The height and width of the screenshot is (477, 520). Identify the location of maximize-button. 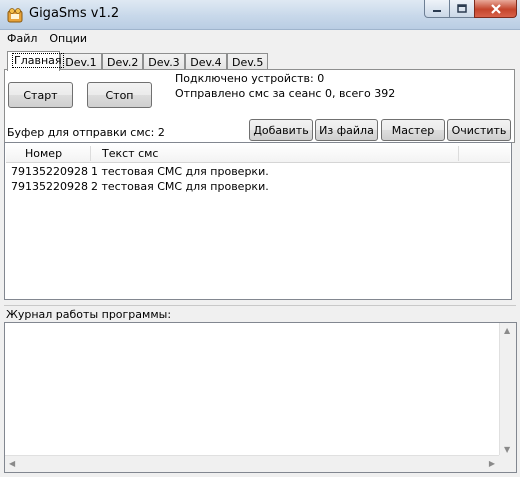
(462, 9).